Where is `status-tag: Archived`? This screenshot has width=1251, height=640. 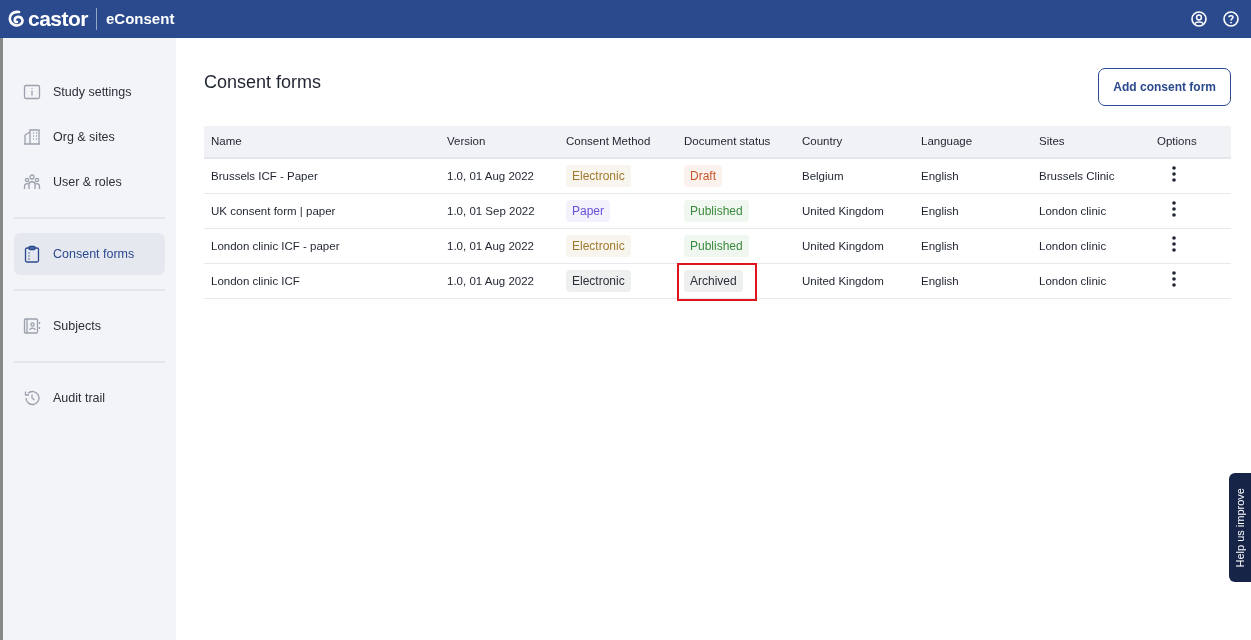 status-tag: Archived is located at coordinates (713, 281).